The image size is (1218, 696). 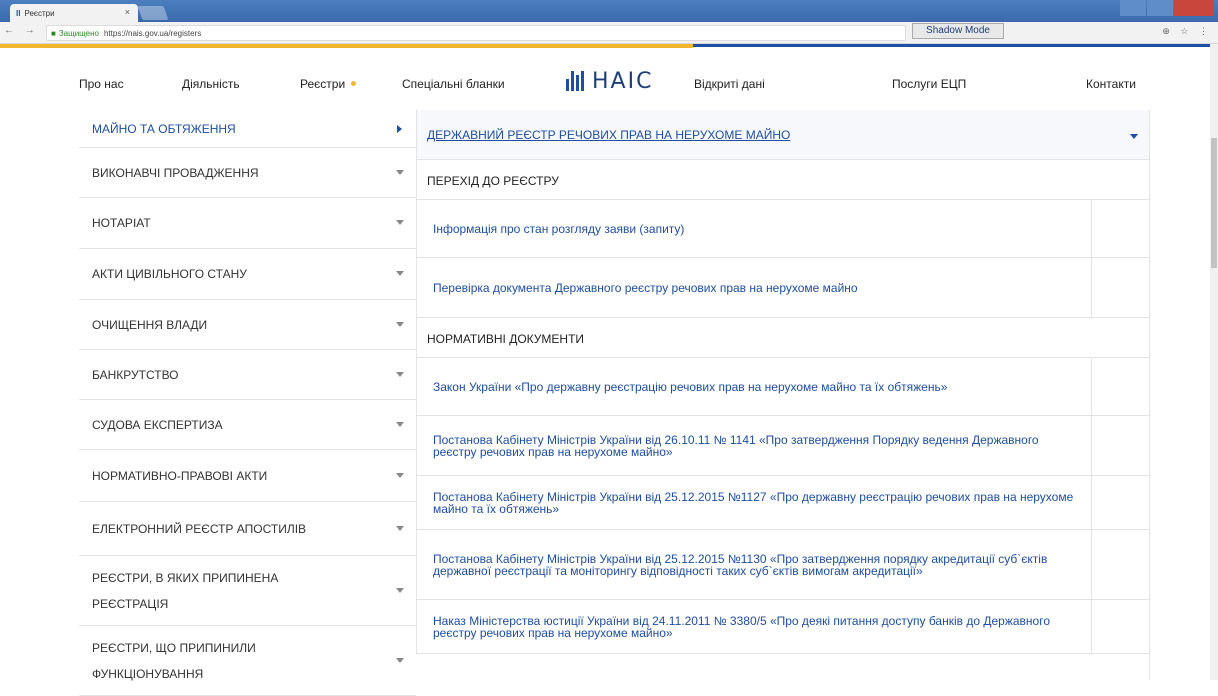 What do you see at coordinates (783, 180) in the screenshot?
I see `section-heading-registry: ПЕРЕХІД ДО РЕЄСТРУ` at bounding box center [783, 180].